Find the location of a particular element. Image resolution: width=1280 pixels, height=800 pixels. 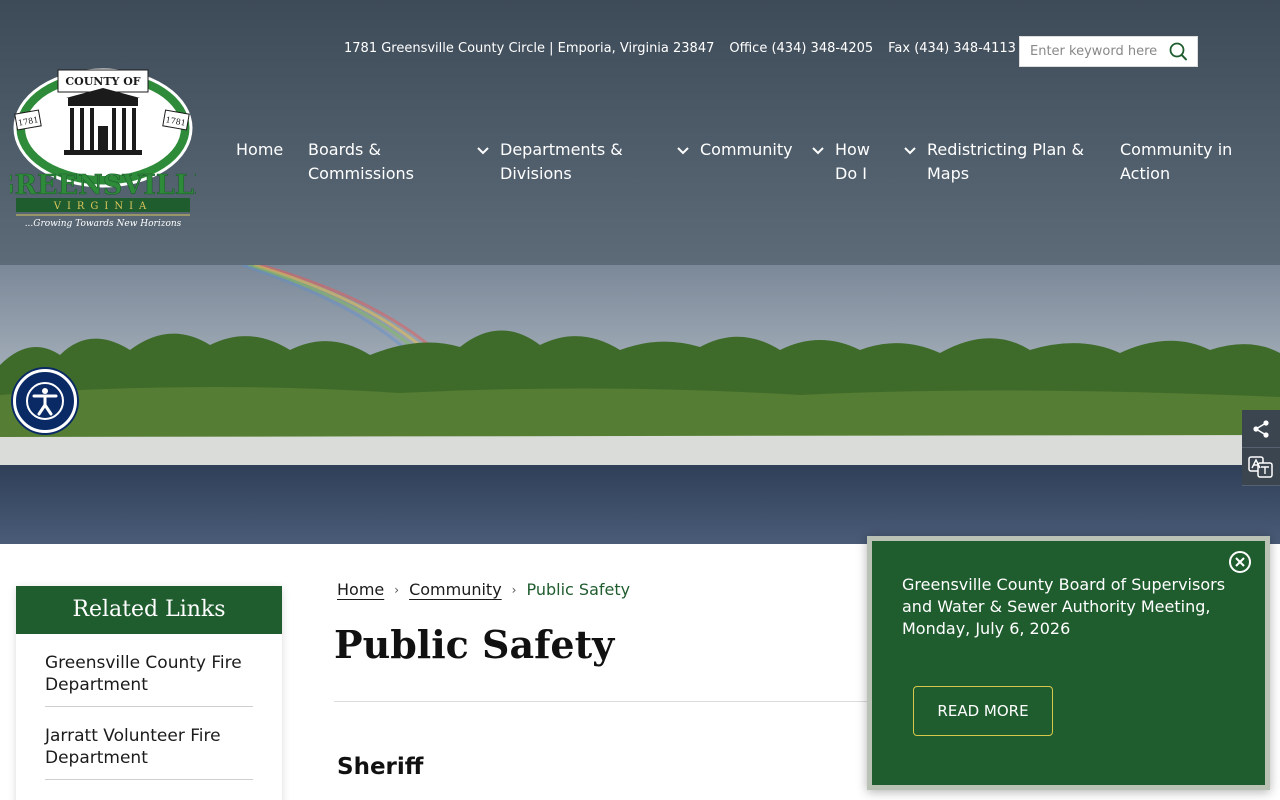

accessibility-button is located at coordinates (45, 401).